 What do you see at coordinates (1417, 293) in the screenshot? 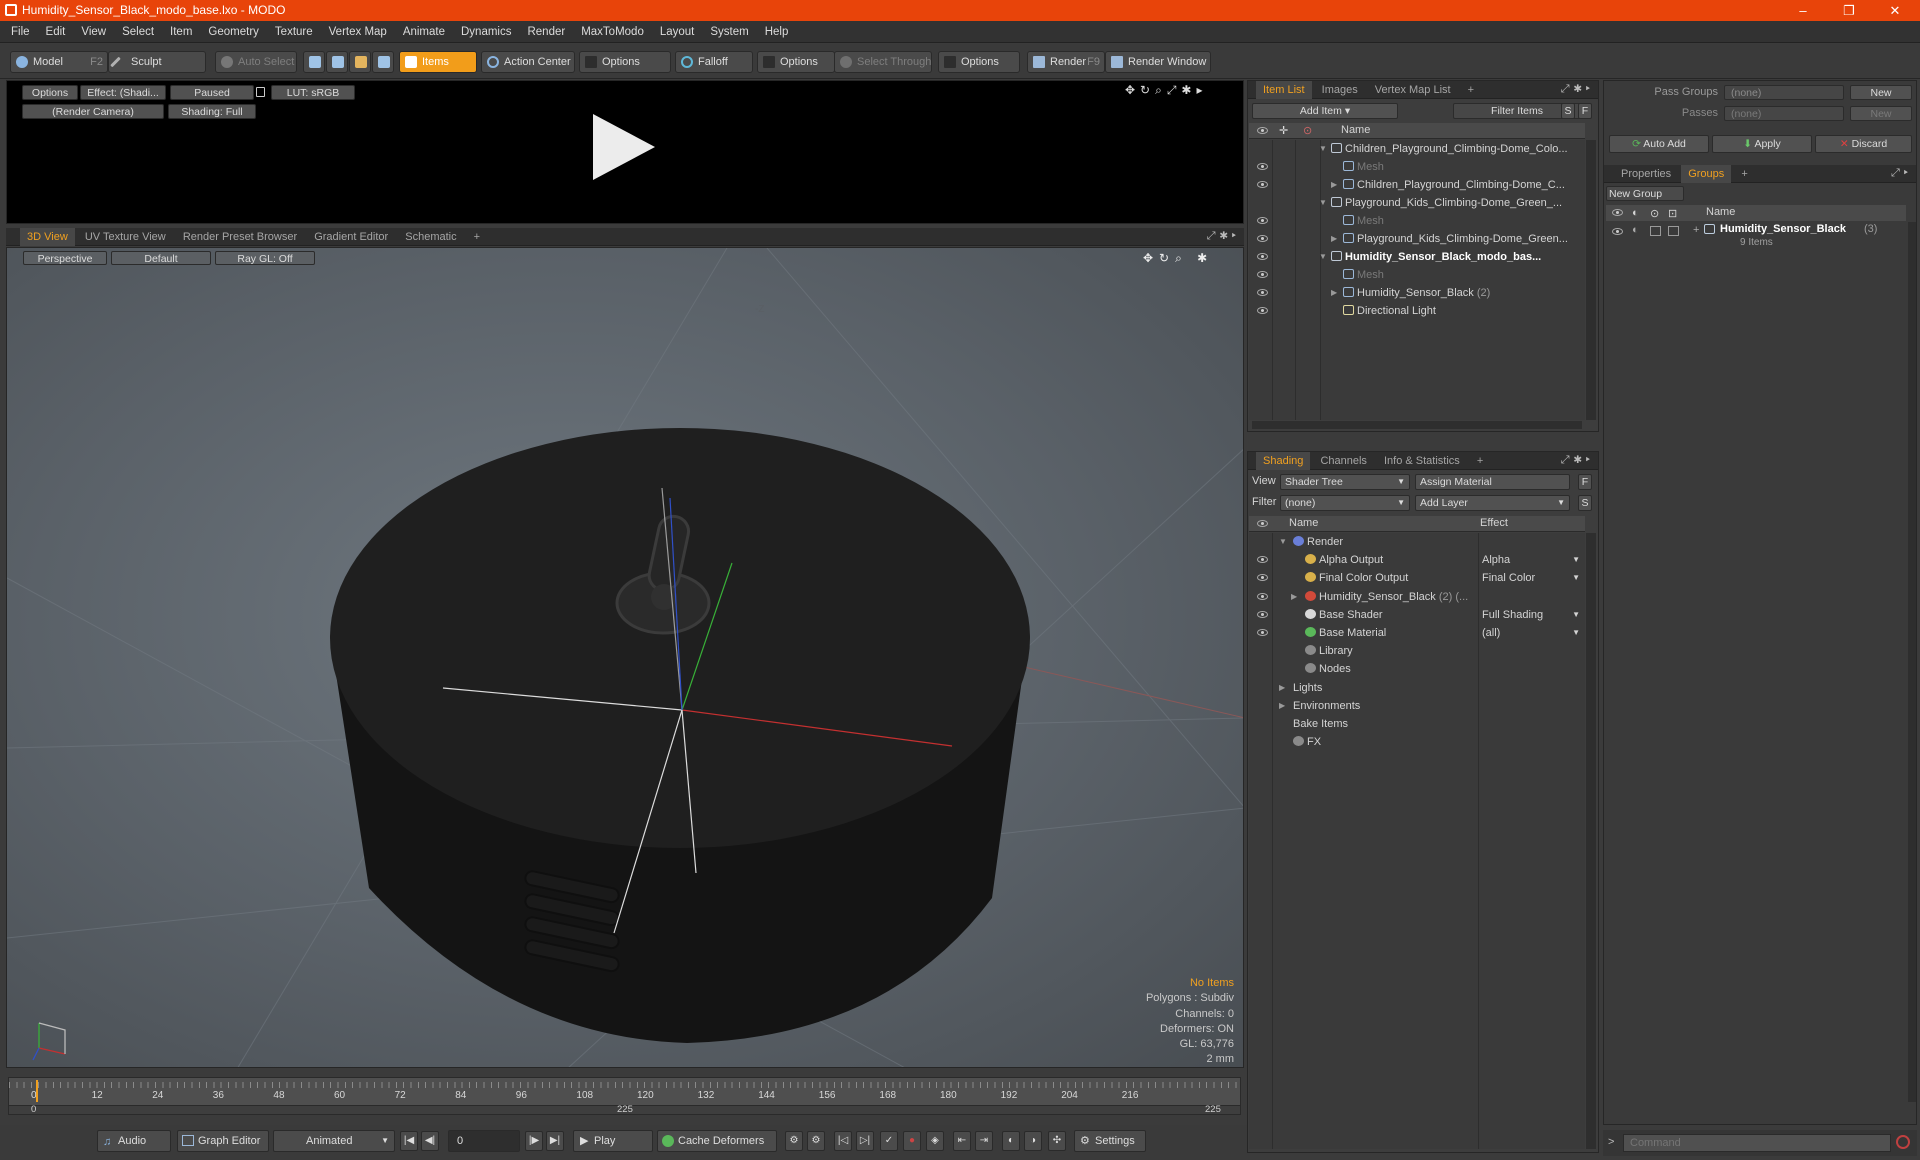
I see `item-row: ▶ Humidity_Sensor_Black (2)` at bounding box center [1417, 293].